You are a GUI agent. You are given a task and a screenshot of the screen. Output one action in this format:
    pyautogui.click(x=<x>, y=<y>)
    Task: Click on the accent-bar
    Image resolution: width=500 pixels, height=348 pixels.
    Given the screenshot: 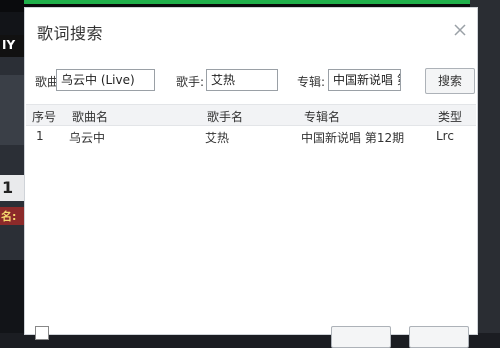 What is the action you would take?
    pyautogui.click(x=247, y=2)
    